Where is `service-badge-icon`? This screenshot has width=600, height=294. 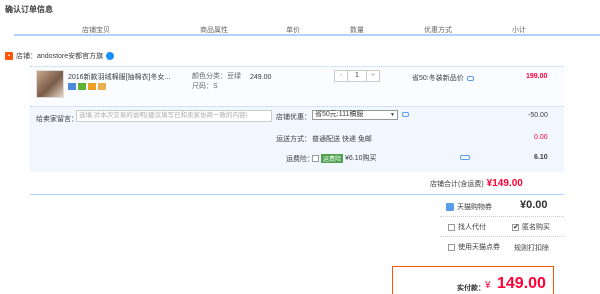 service-badge-icon is located at coordinates (72, 86).